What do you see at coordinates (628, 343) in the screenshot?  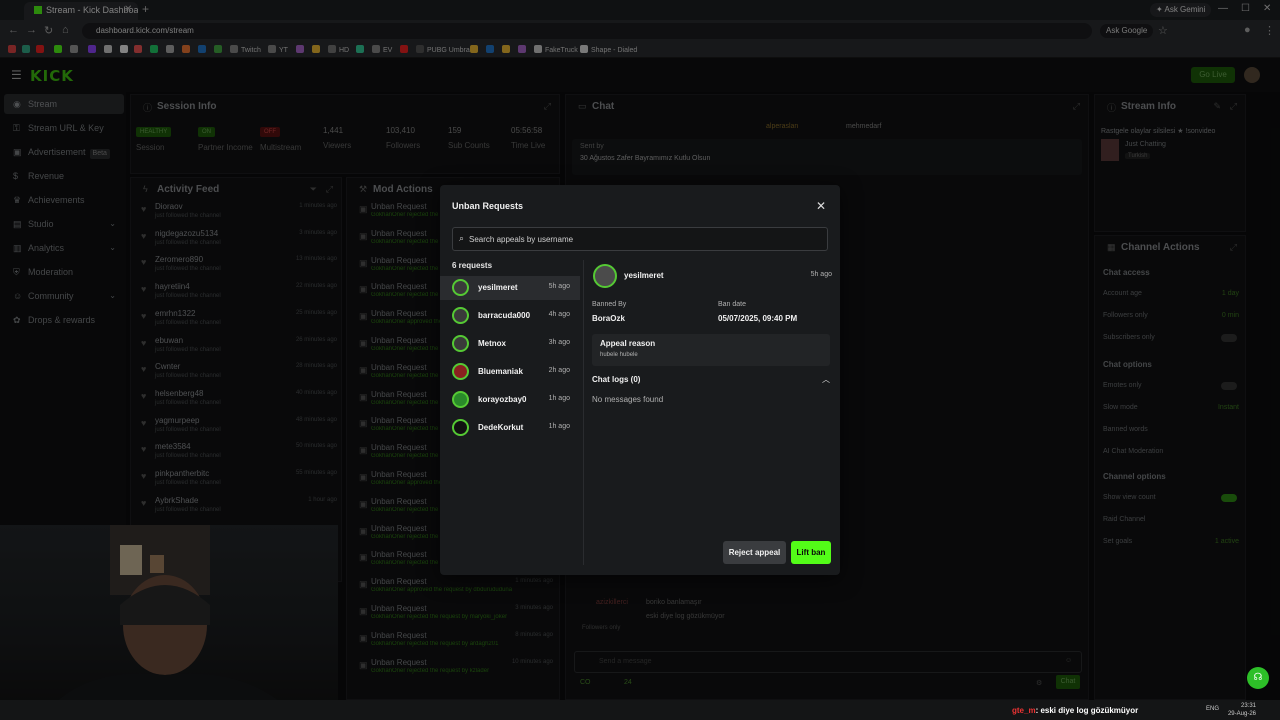 I see `appeal-reason-label: Appeal reason` at bounding box center [628, 343].